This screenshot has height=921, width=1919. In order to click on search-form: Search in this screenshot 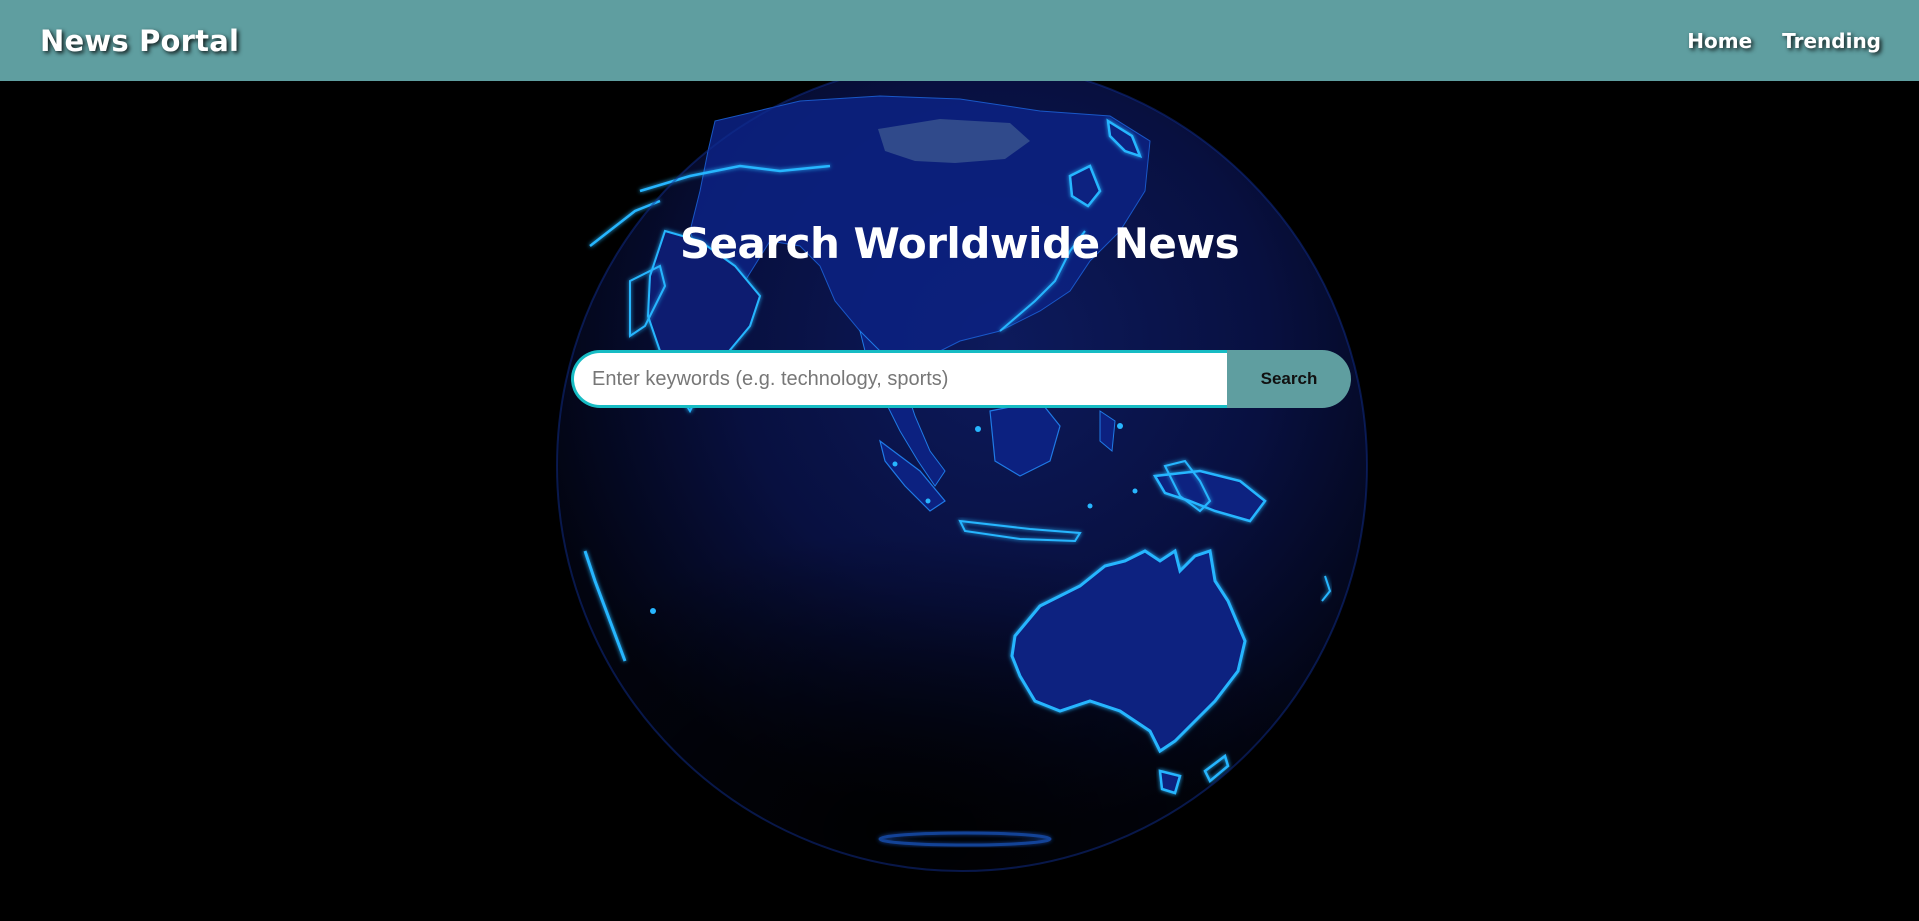, I will do `click(961, 379)`.